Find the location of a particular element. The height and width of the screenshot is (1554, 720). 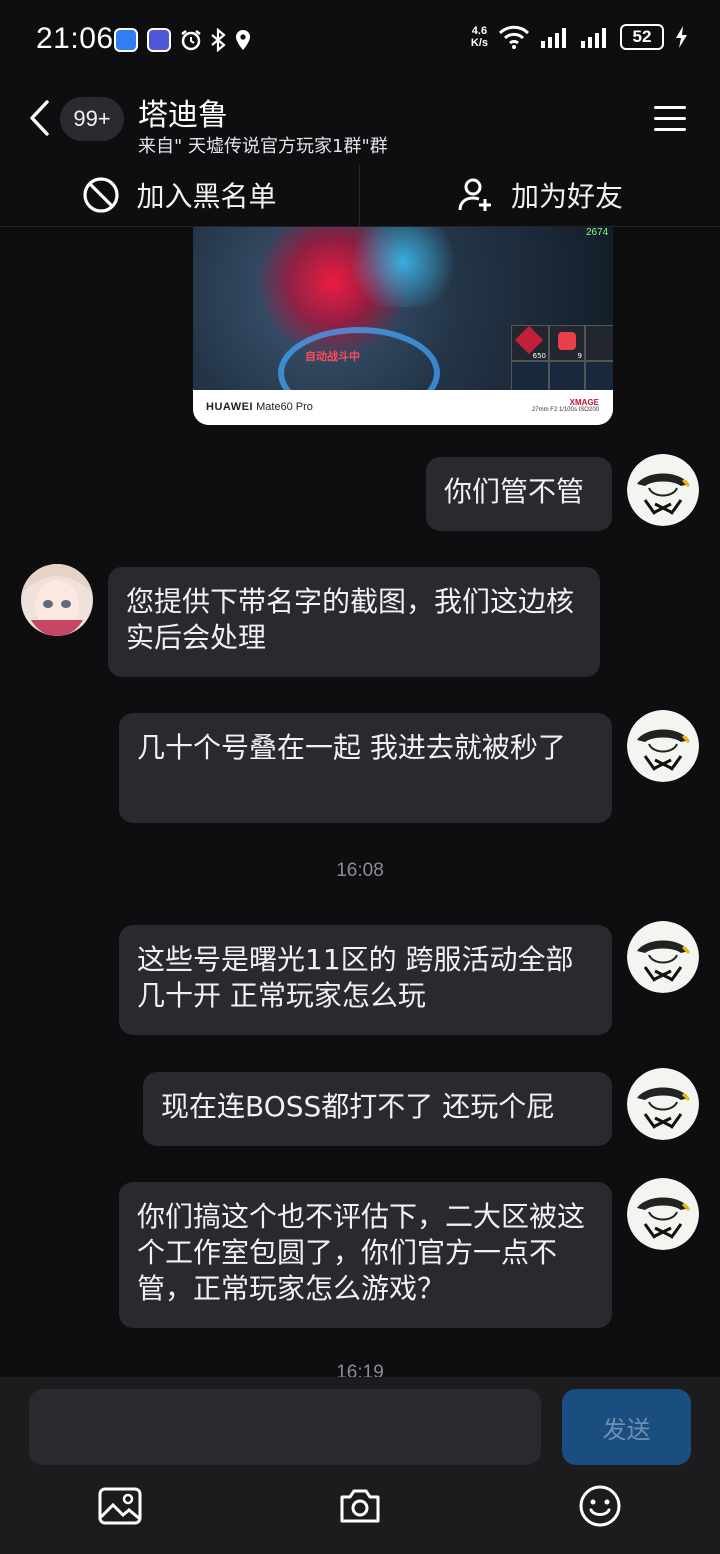

unread-count-badge: 99+ is located at coordinates (92, 119).